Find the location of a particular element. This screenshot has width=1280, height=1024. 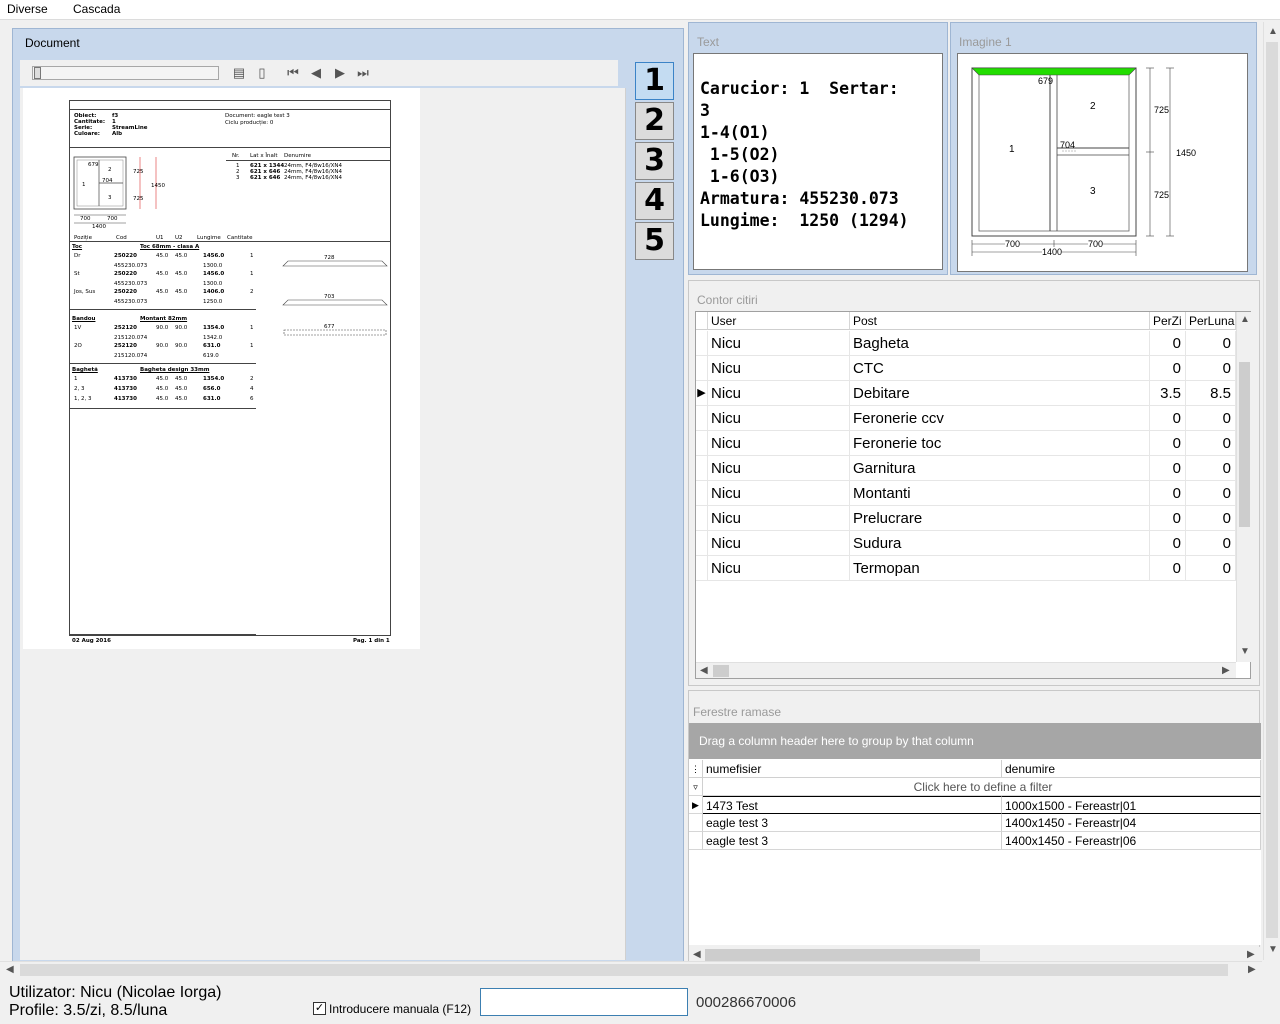

scroll-left-icon: ◀ is located at coordinates (704, 670).